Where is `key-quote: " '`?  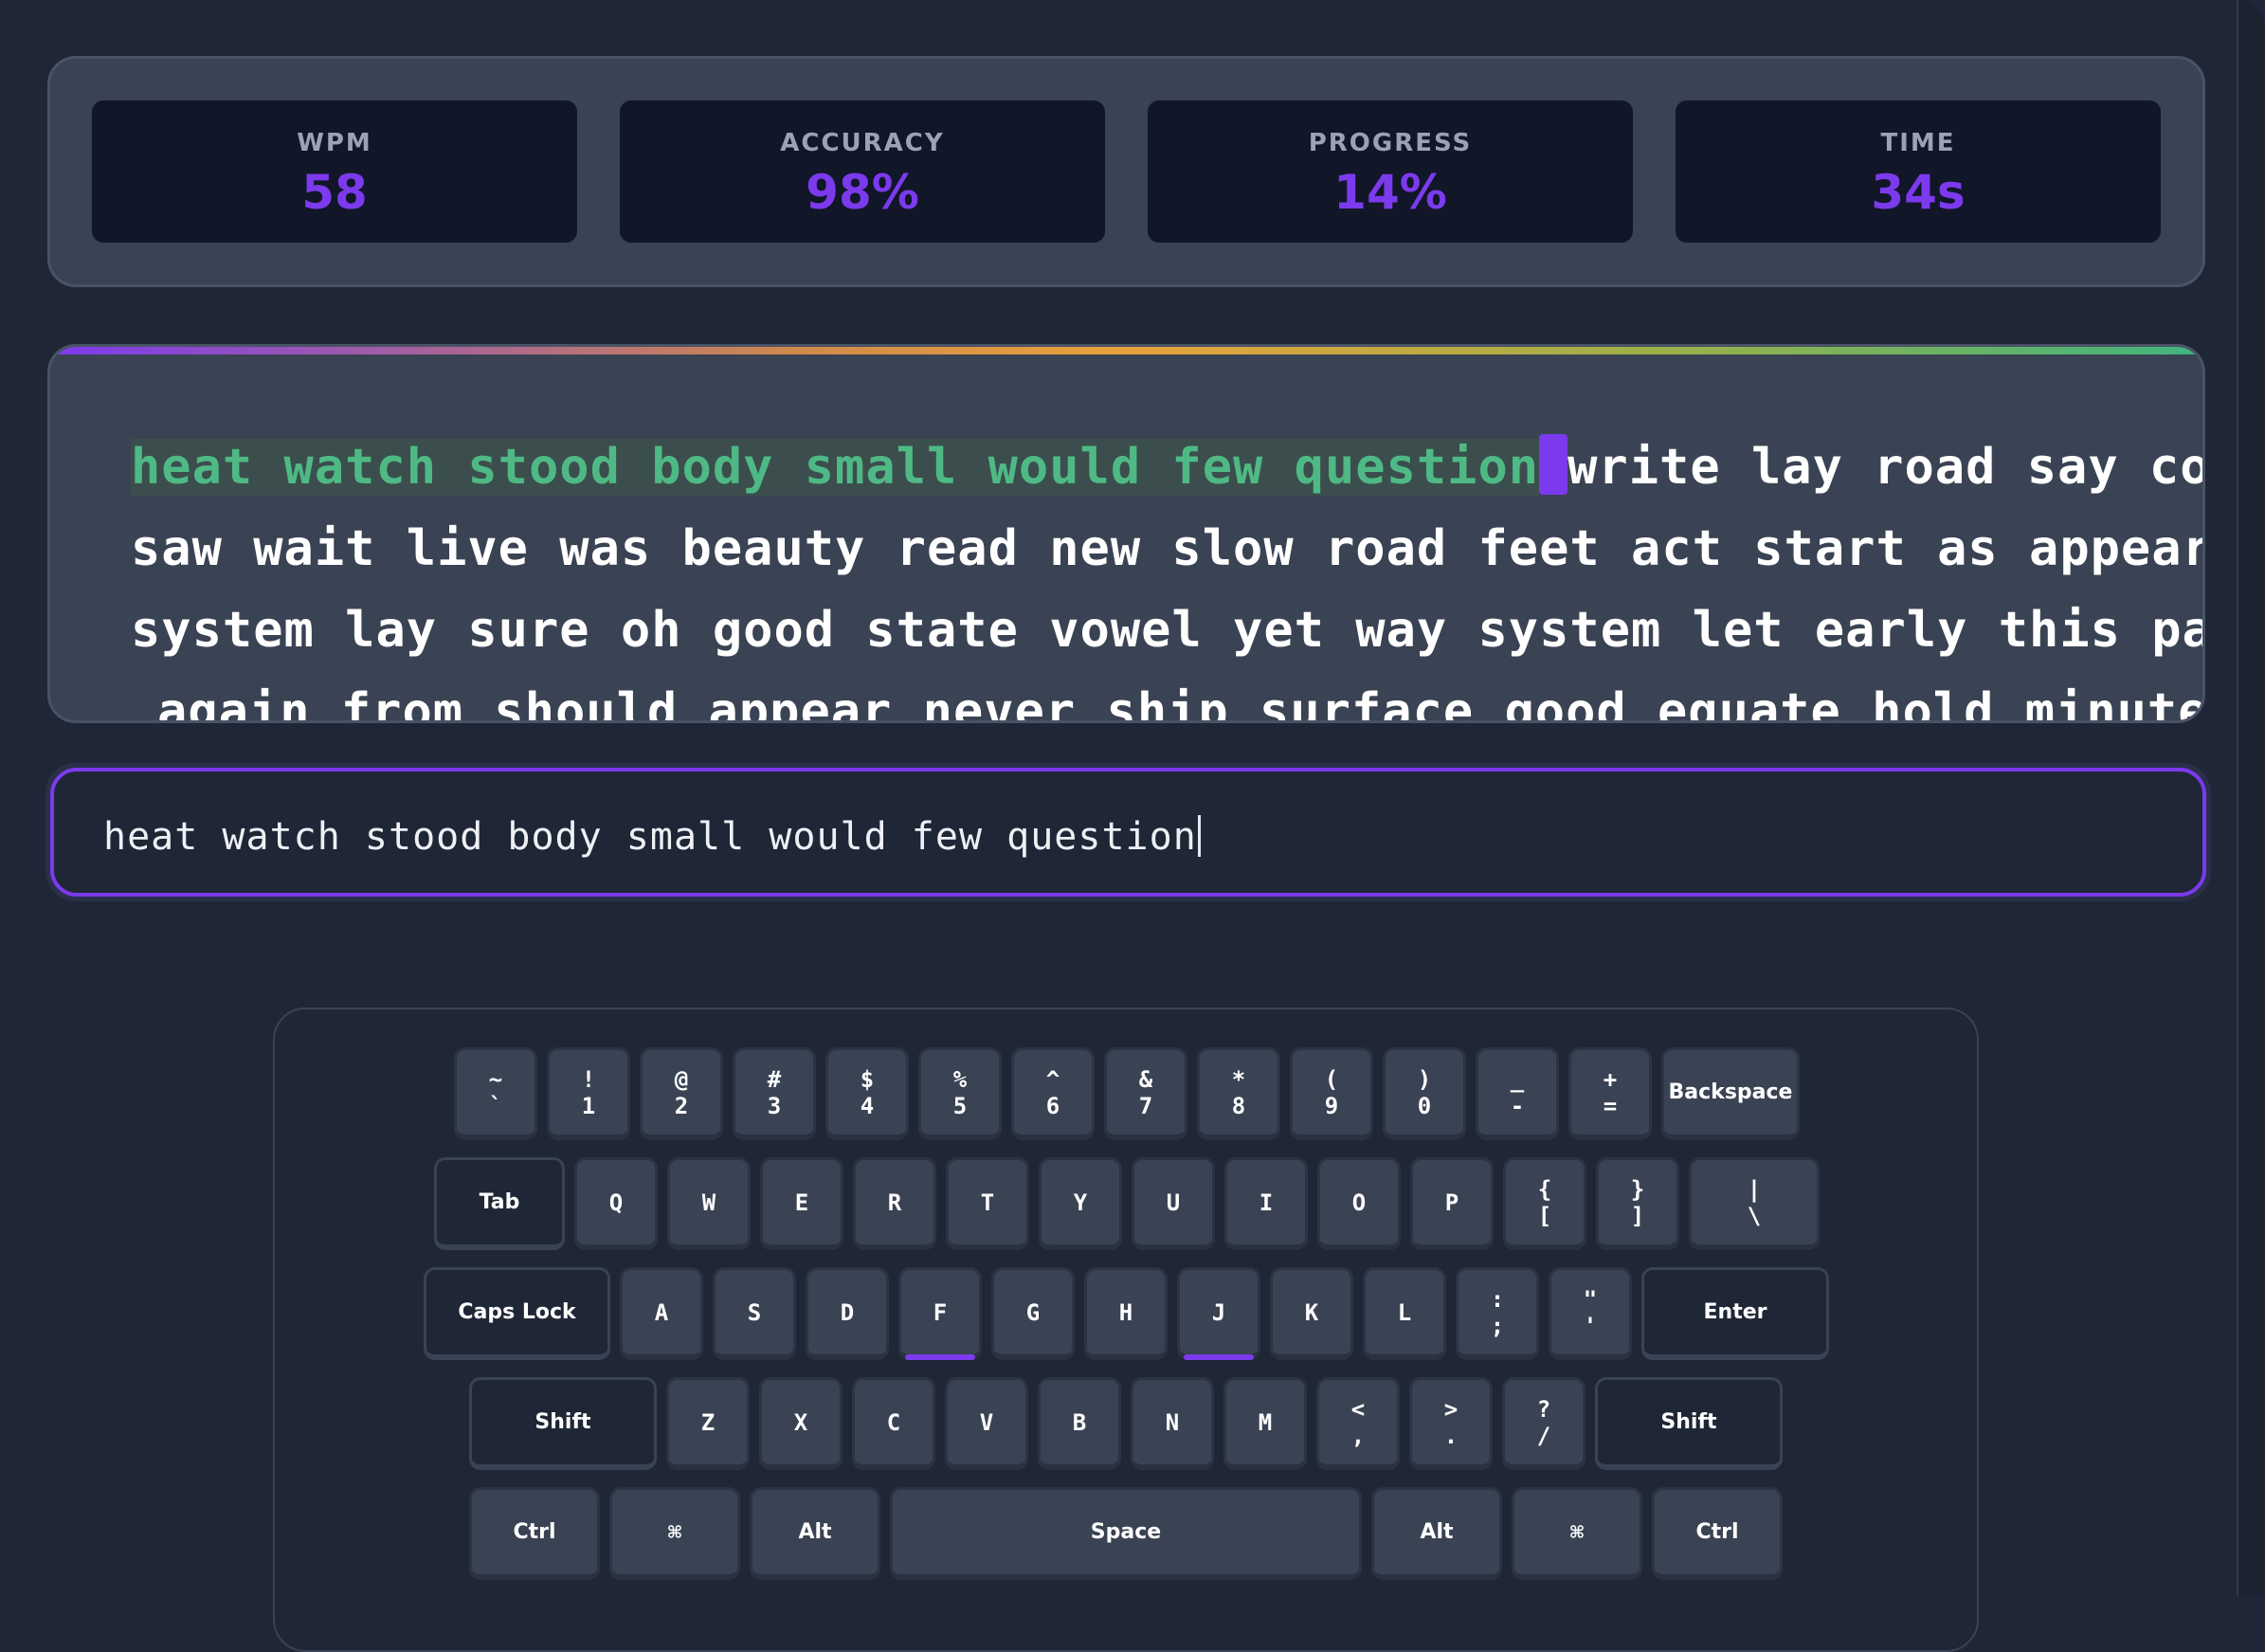
key-quote: " ' is located at coordinates (1591, 1314).